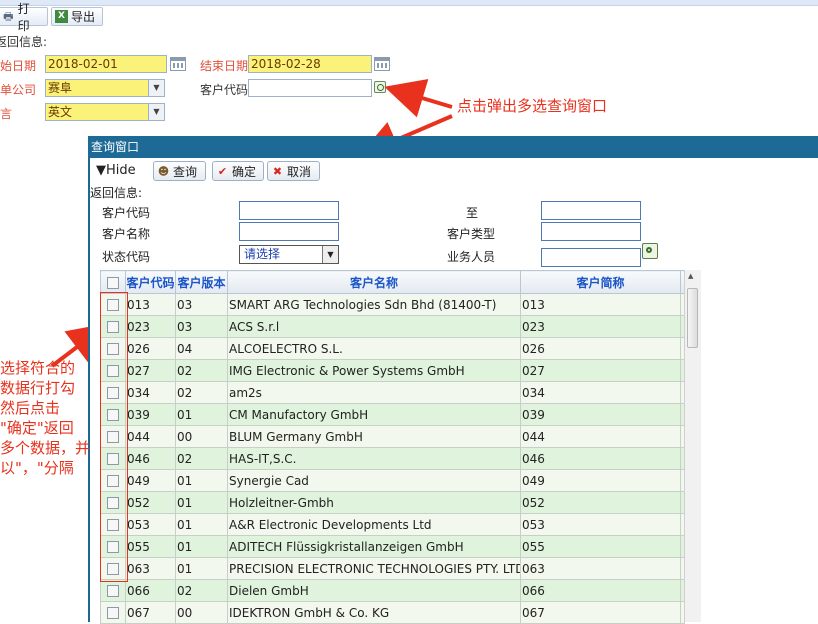 This screenshot has height=624, width=818. Describe the element at coordinates (374, 546) in the screenshot. I see `cell-customer-name: ADITECH Flüssigkristallanzeigen GmbH` at that location.